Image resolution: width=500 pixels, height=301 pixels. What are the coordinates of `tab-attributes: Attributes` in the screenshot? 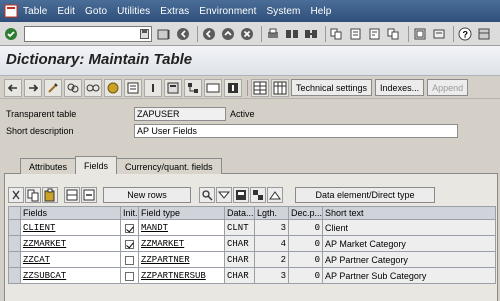 It's located at (48, 166).